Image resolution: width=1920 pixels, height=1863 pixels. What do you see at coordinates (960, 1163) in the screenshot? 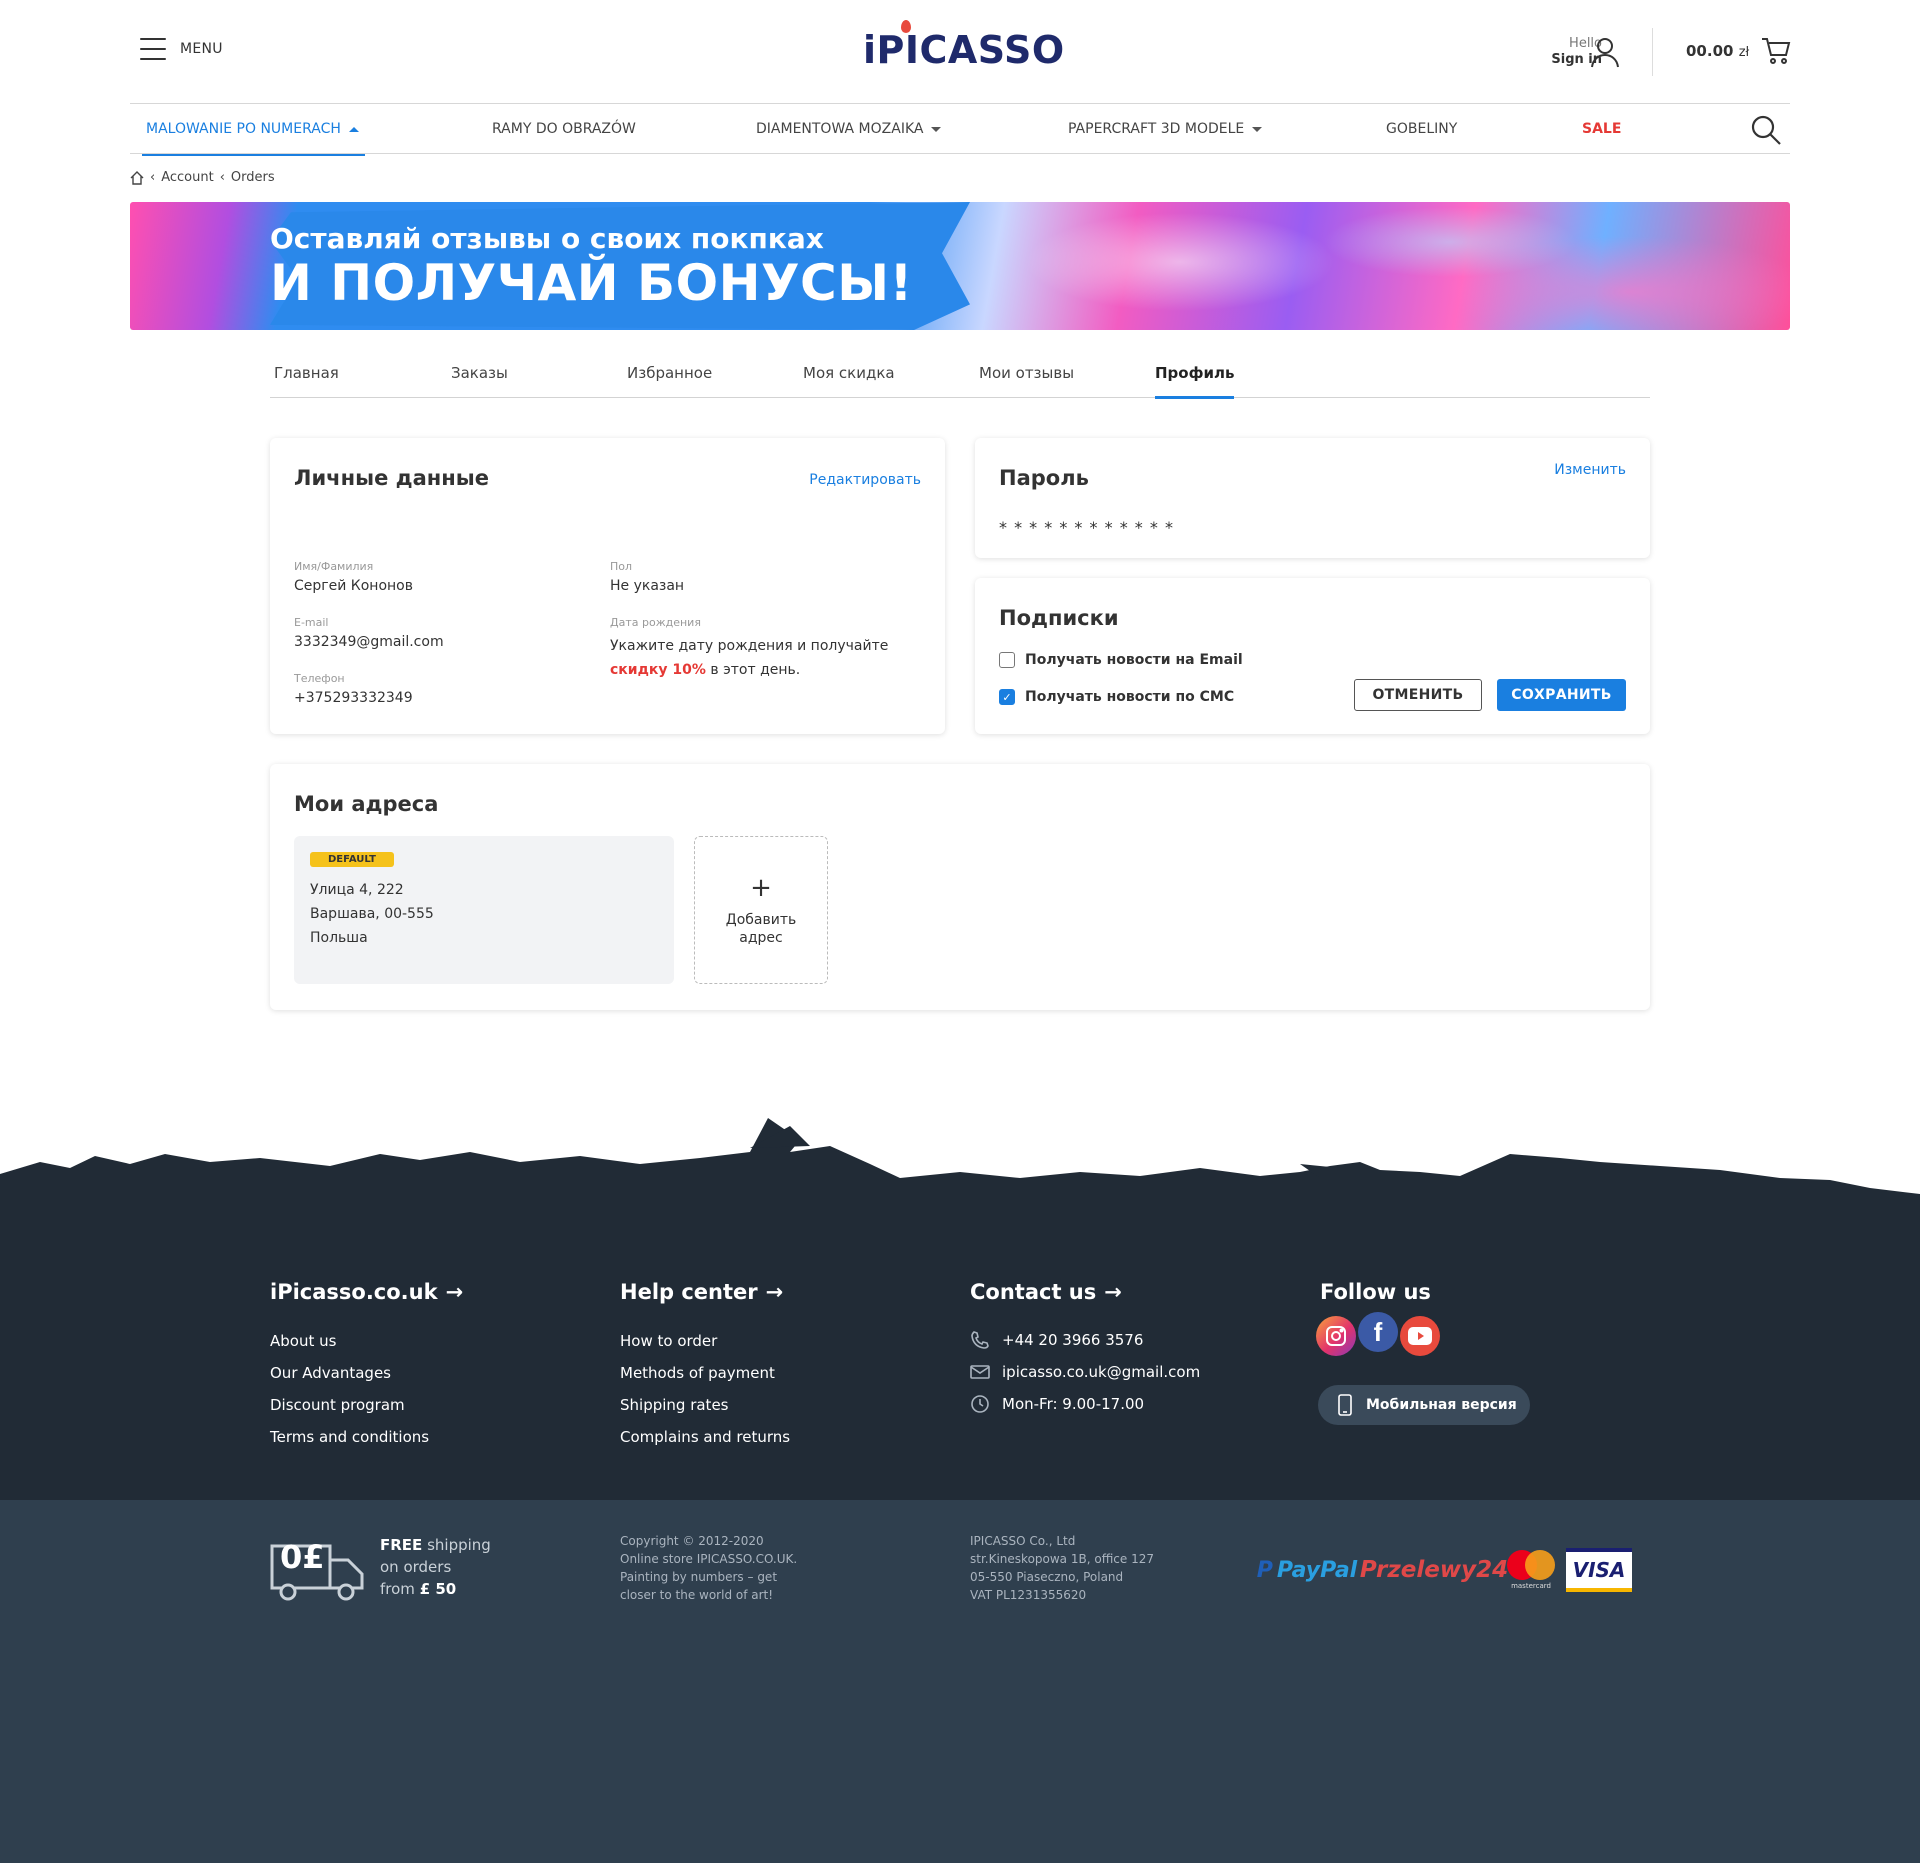
I see `footer-brush-edge` at bounding box center [960, 1163].